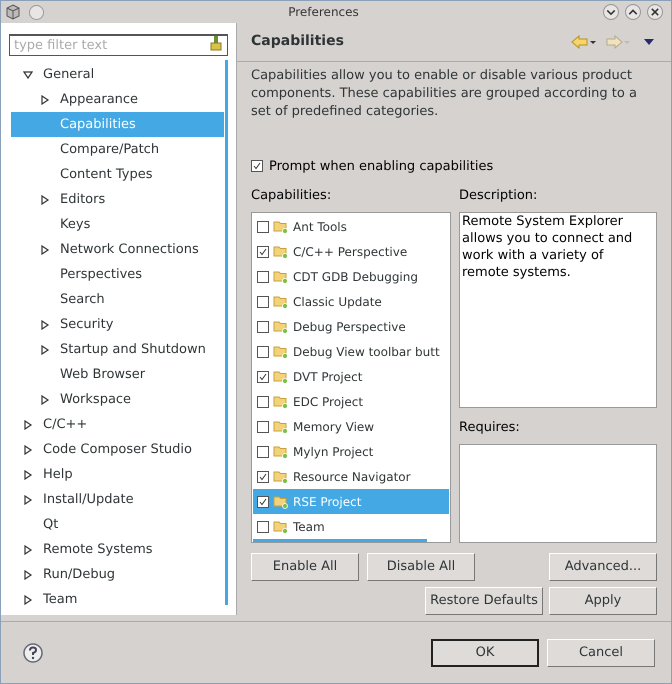  I want to click on description-box: Remote System Explorer allows you to connect and work with a variety of remote systems., so click(558, 310).